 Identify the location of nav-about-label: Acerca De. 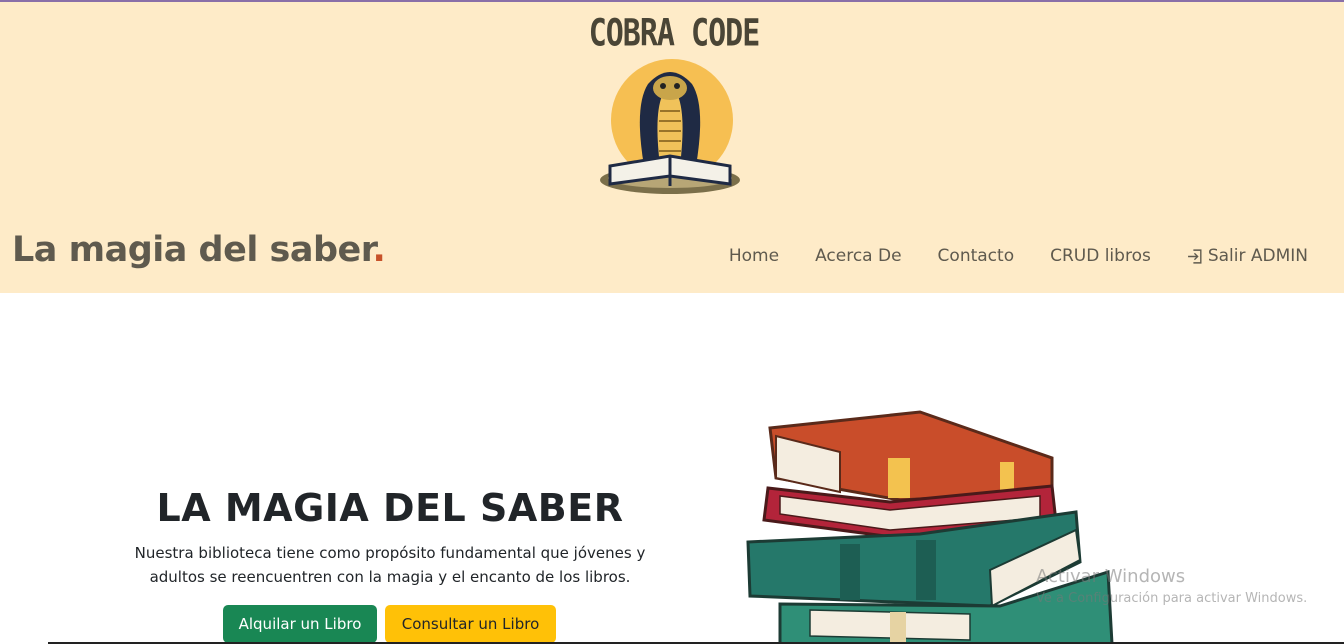
(858, 256).